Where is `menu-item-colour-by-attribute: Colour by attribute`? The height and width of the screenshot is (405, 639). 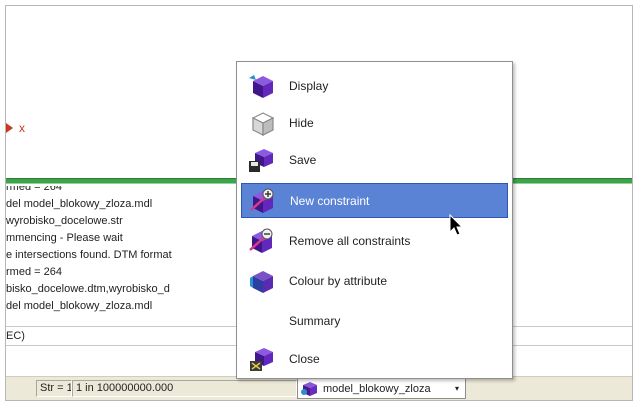 menu-item-colour-by-attribute: Colour by attribute is located at coordinates (374, 280).